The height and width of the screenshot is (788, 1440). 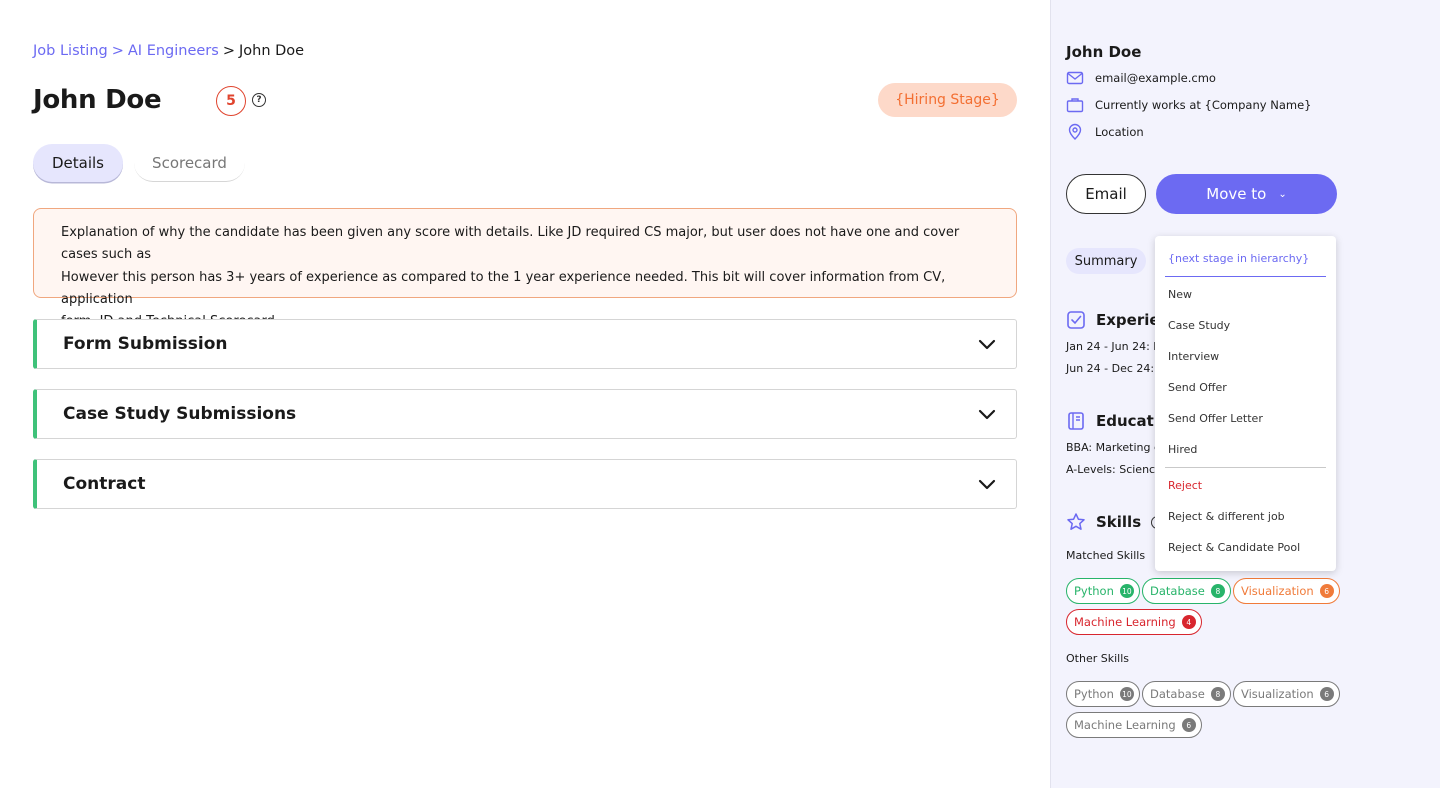 I want to click on skill-chip: Machine Learning 6, so click(x=1134, y=725).